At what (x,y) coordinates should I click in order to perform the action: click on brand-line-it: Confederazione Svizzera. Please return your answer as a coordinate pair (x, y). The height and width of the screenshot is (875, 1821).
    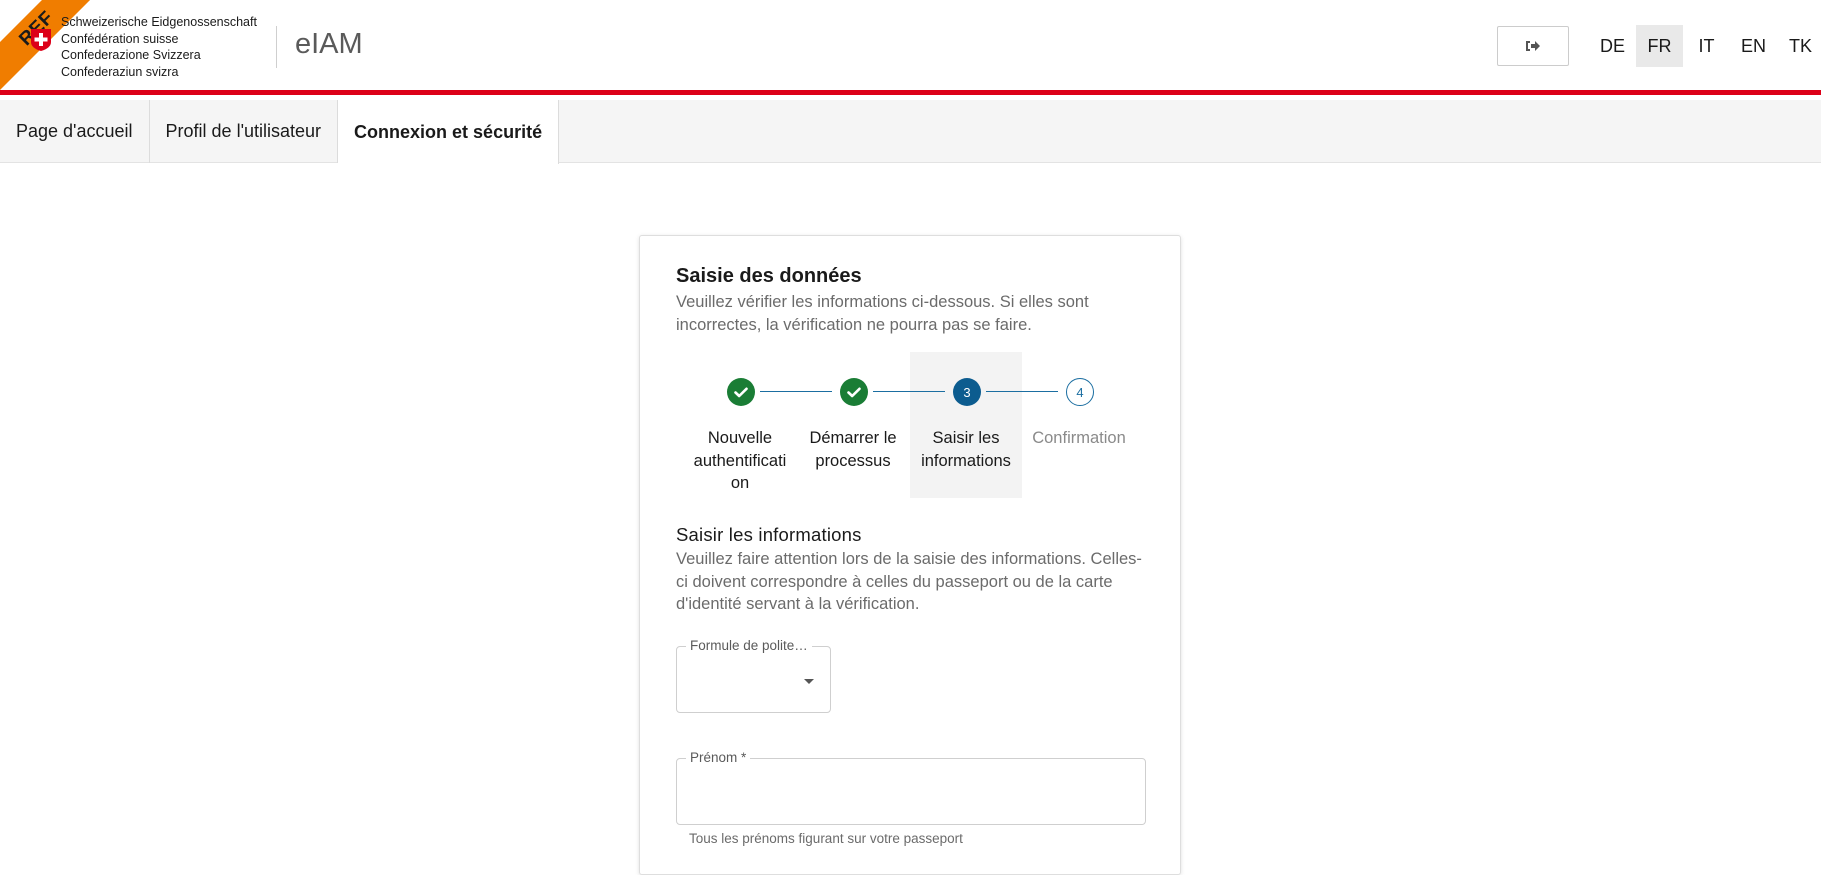
    Looking at the image, I should click on (131, 55).